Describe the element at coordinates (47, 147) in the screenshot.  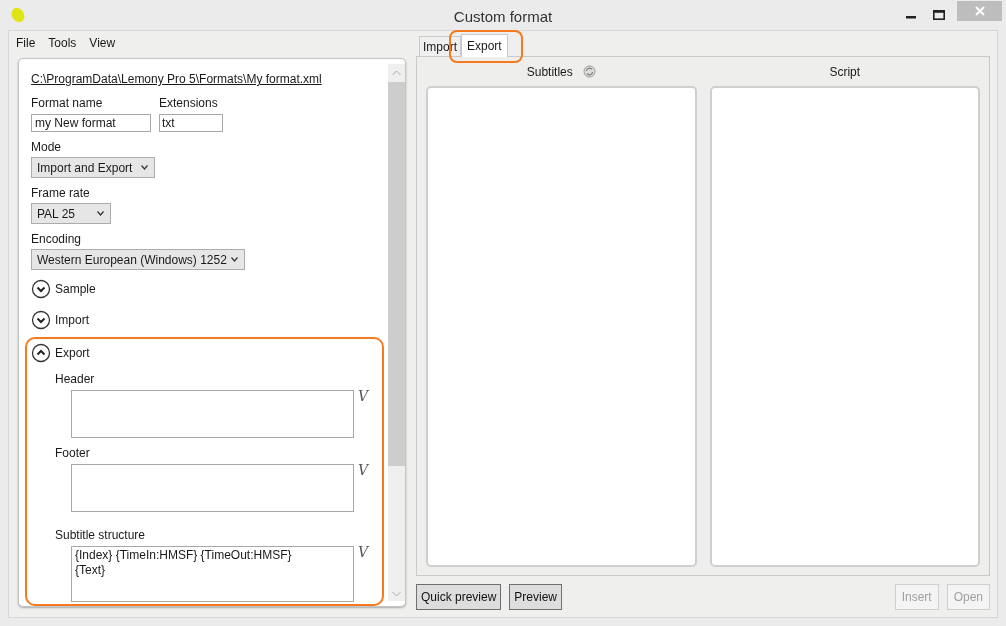
I see `field-label: Mode` at that location.